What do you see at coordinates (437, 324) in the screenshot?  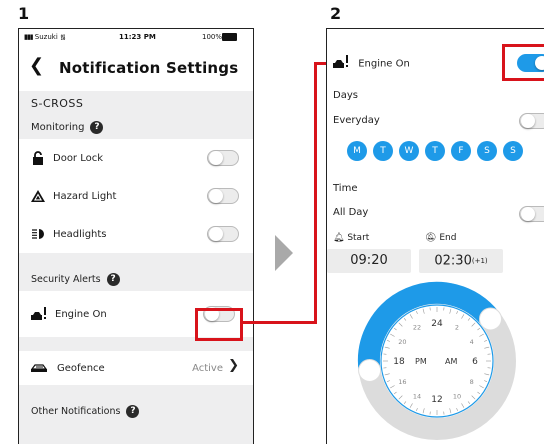 I see `clock-number: 24` at bounding box center [437, 324].